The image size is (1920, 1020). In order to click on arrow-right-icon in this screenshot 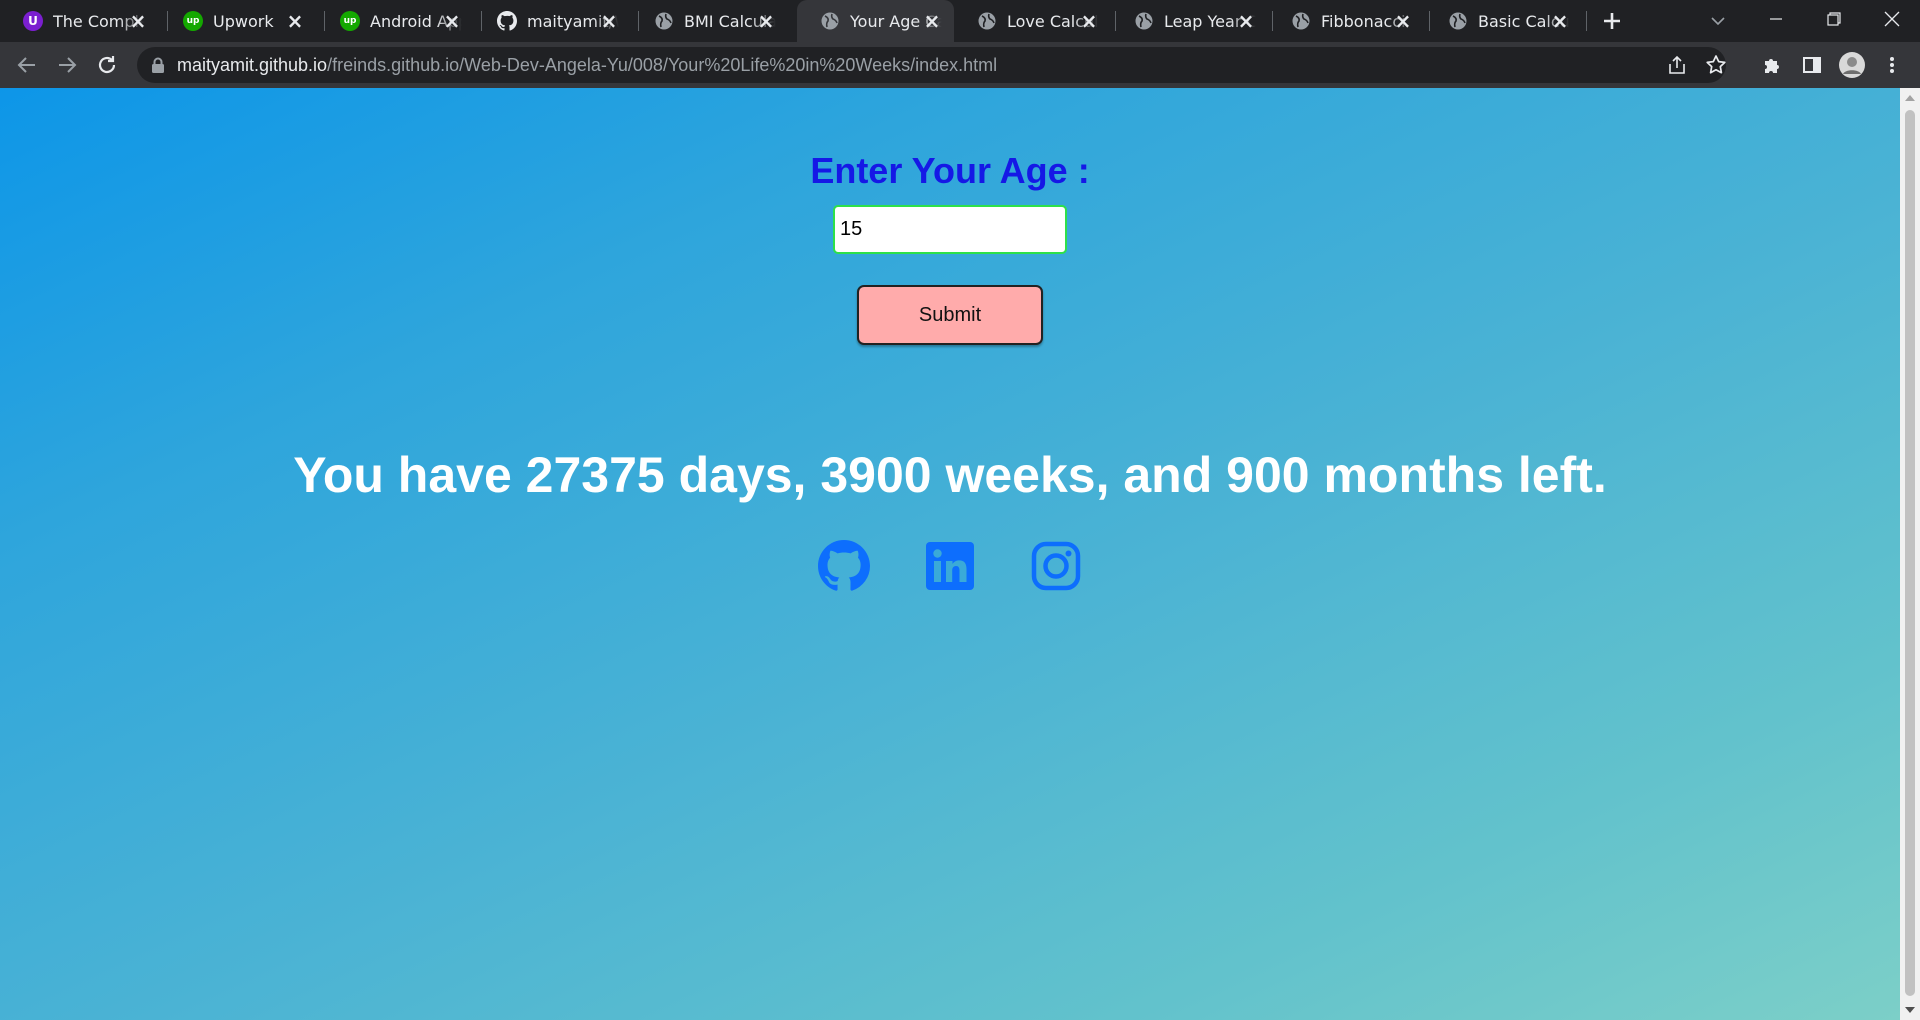, I will do `click(68, 65)`.